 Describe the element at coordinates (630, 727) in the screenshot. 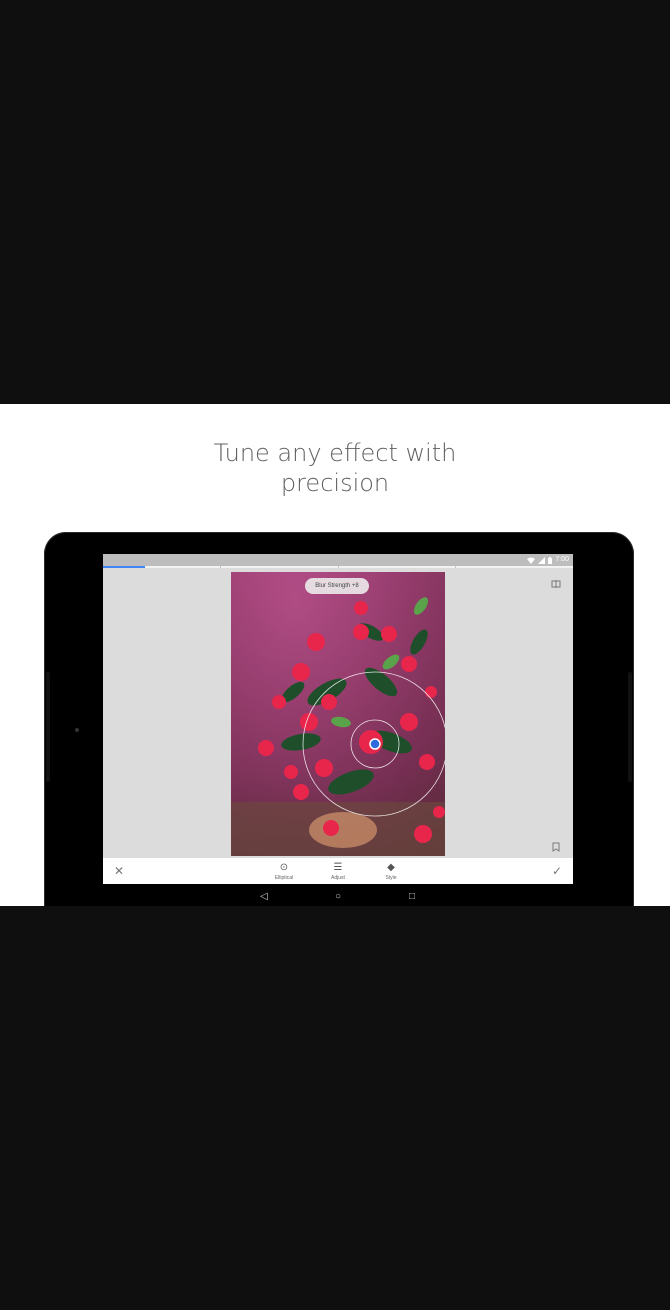

I see `tablet-side-button-right` at that location.